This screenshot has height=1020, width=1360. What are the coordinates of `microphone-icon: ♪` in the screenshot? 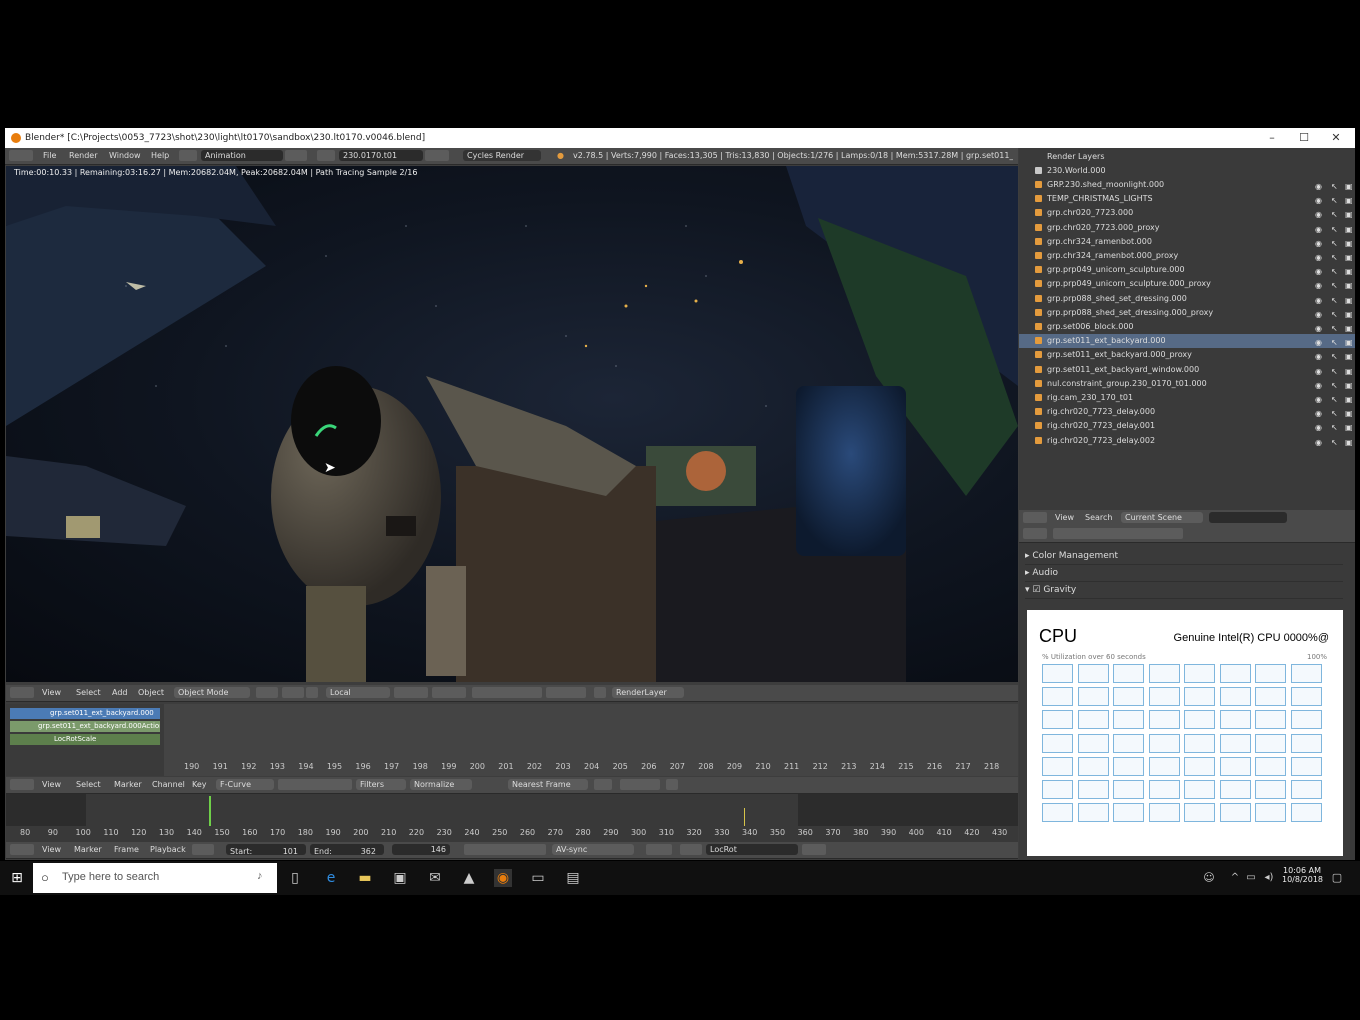 It's located at (260, 876).